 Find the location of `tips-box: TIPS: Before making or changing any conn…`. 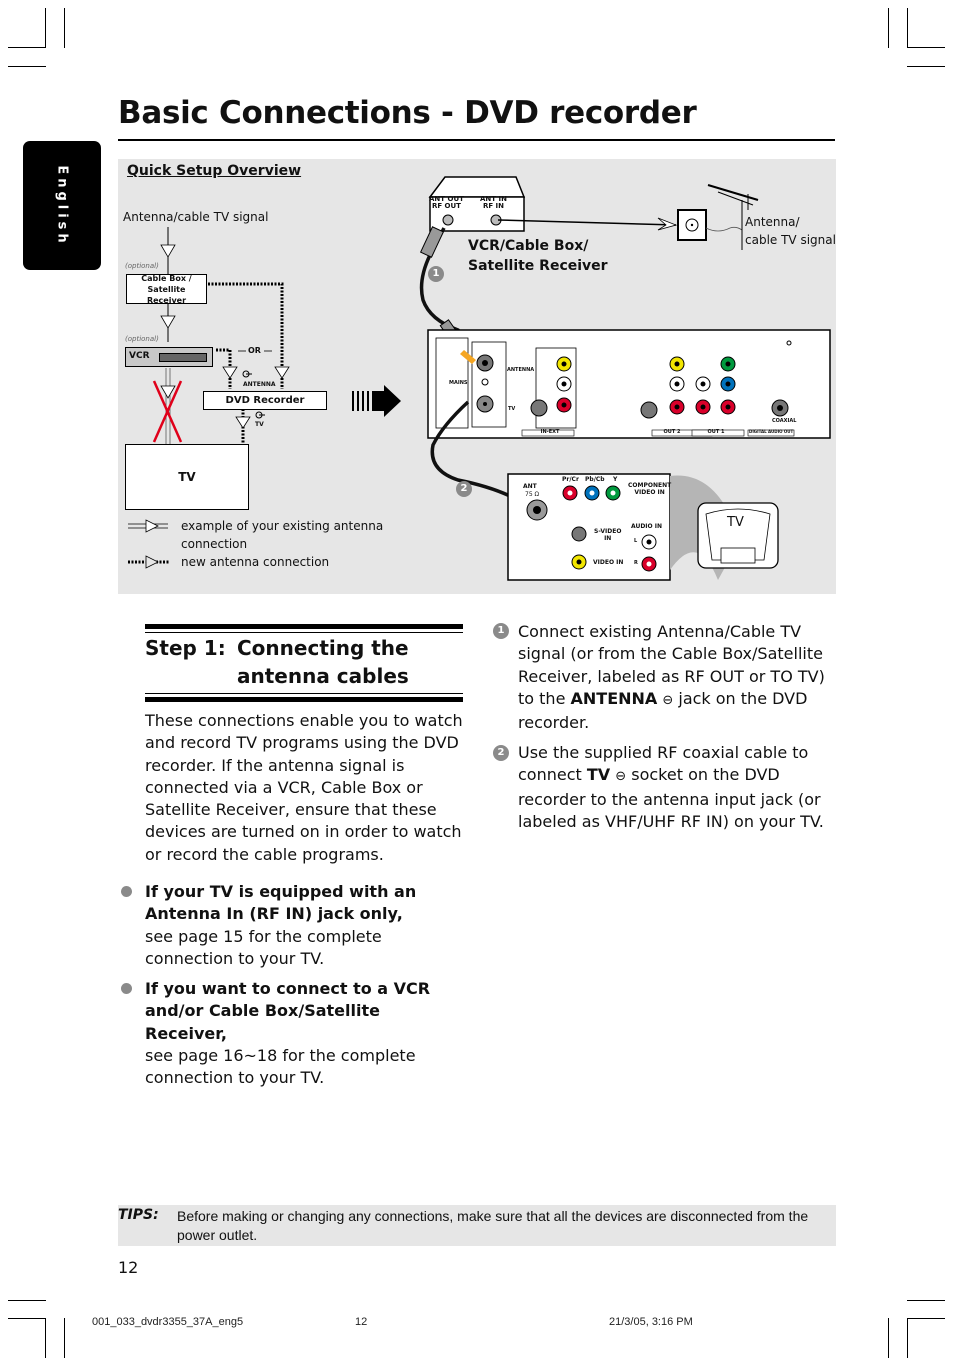

tips-box: TIPS: Before making or changing any conn… is located at coordinates (477, 1225).